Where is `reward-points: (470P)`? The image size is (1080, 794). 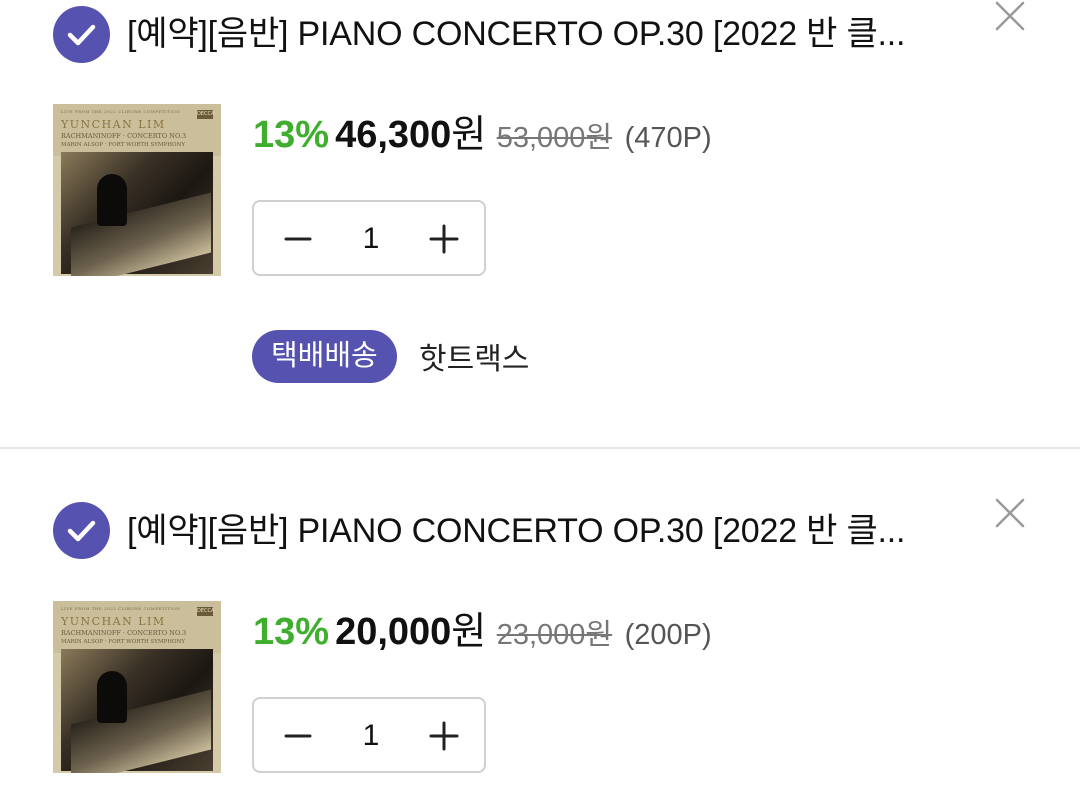 reward-points: (470P) is located at coordinates (668, 138).